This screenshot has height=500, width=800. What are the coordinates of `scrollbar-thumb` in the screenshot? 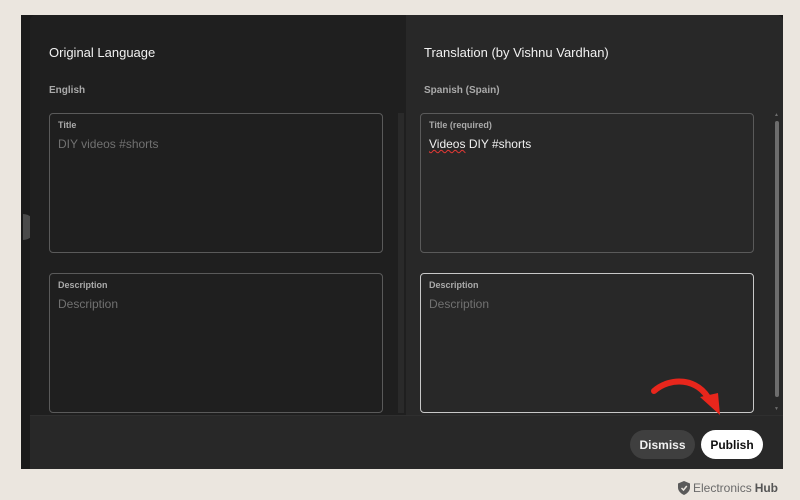 It's located at (777, 259).